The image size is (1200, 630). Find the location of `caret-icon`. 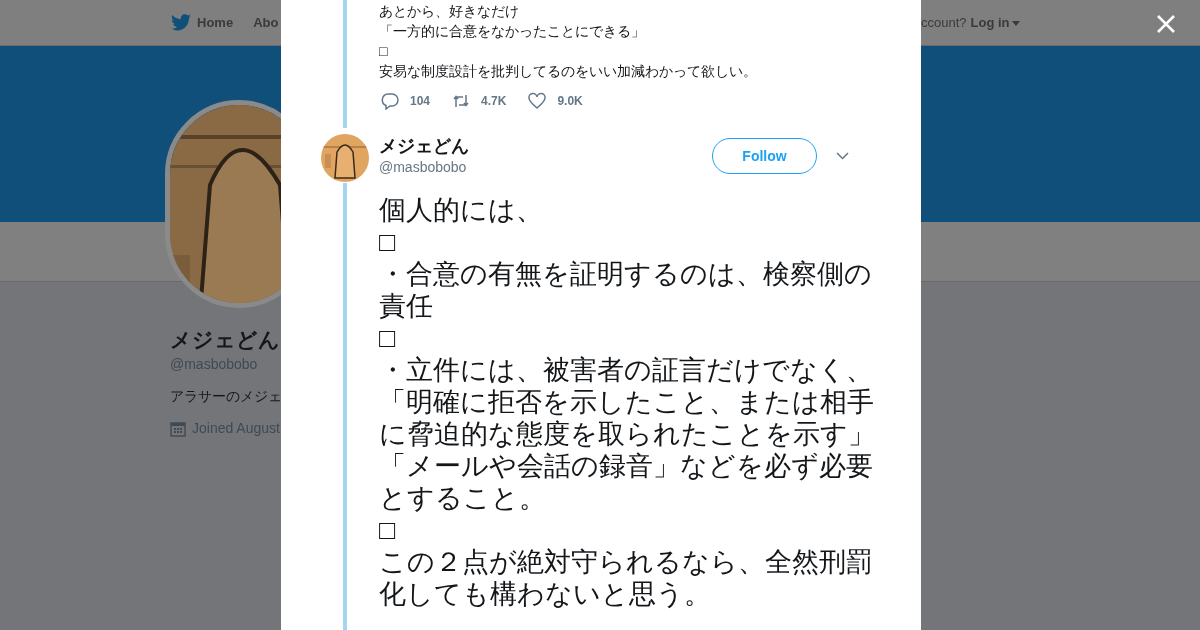

caret-icon is located at coordinates (1015, 23).